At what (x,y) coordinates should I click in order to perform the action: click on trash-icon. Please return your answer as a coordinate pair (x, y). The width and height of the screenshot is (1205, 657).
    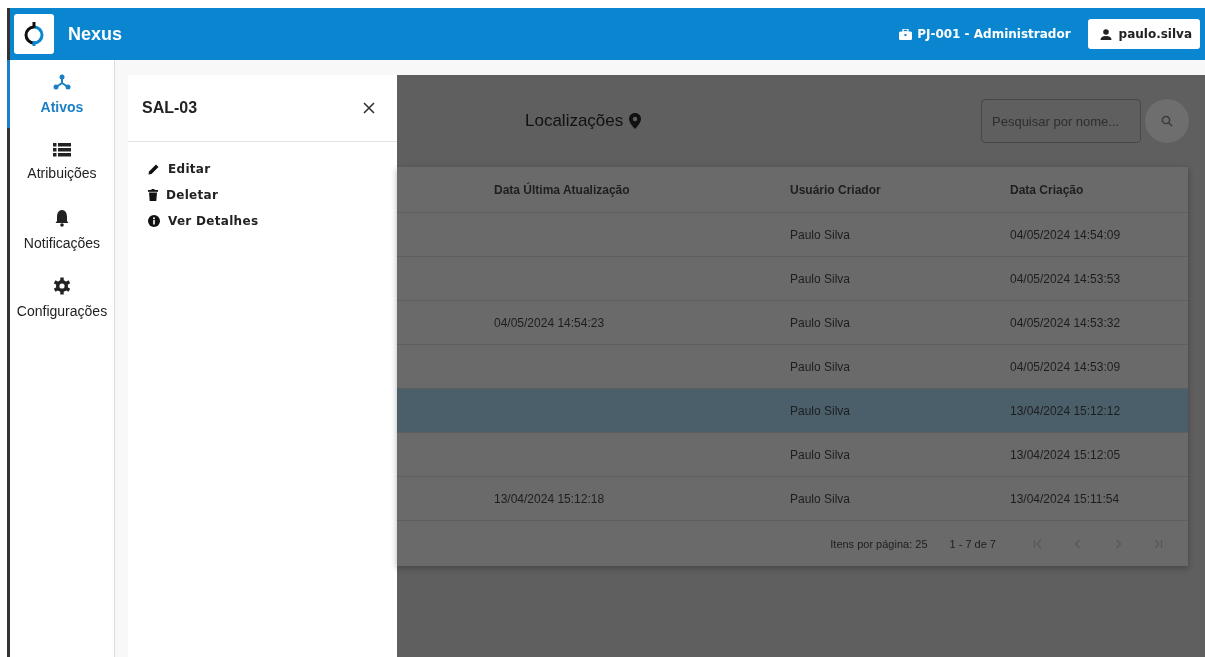
    Looking at the image, I should click on (153, 195).